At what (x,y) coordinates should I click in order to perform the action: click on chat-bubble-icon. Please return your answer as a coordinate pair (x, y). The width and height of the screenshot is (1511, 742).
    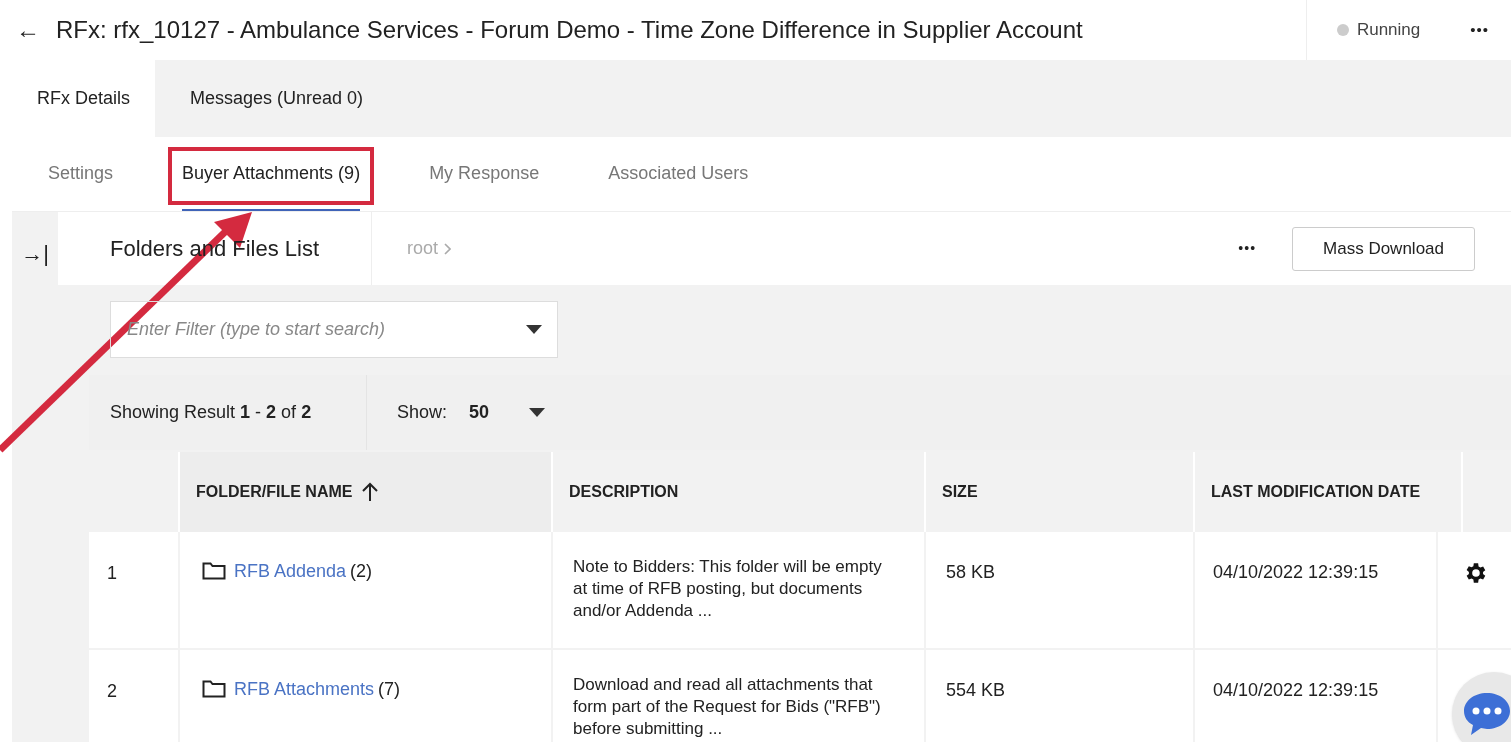
    Looking at the image, I should click on (1486, 714).